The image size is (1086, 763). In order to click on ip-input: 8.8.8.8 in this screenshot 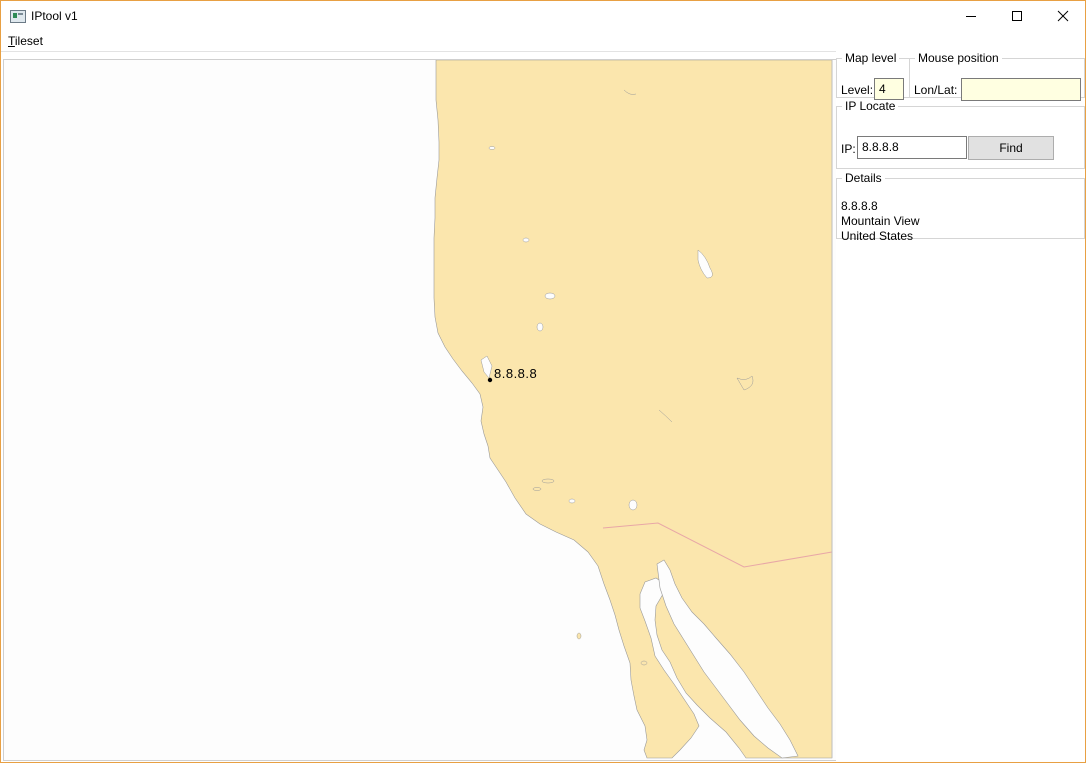, I will do `click(912, 147)`.